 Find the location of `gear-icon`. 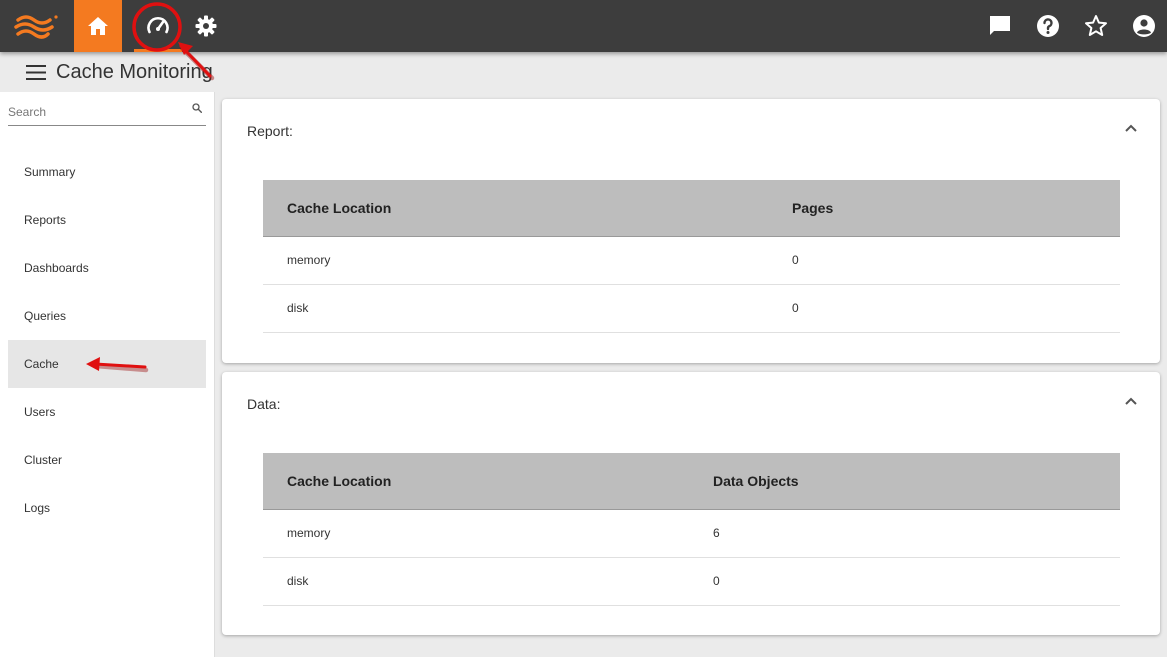

gear-icon is located at coordinates (206, 26).